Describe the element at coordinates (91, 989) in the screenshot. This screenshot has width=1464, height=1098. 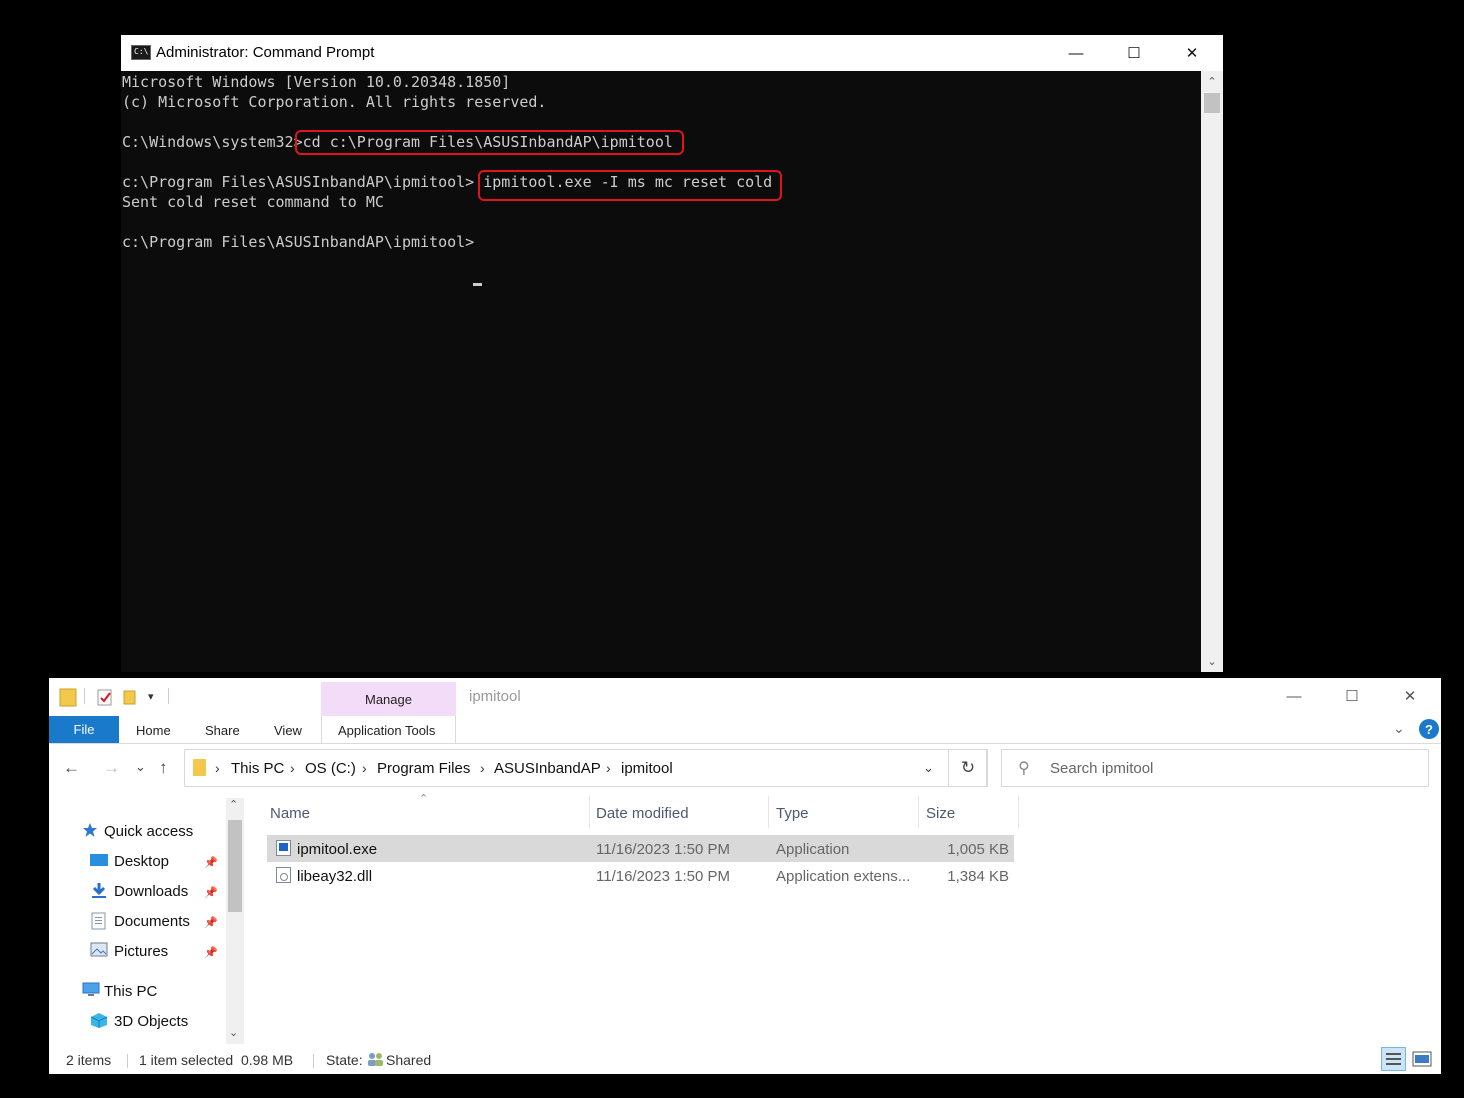
I see `computer-icon` at that location.